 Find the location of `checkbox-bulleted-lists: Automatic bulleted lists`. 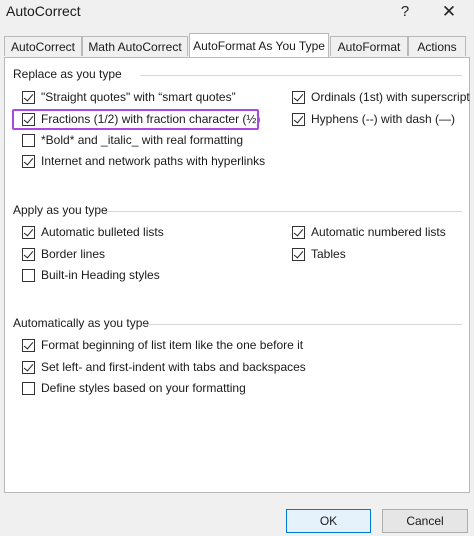

checkbox-bulleted-lists: Automatic bulleted lists is located at coordinates (93, 232).